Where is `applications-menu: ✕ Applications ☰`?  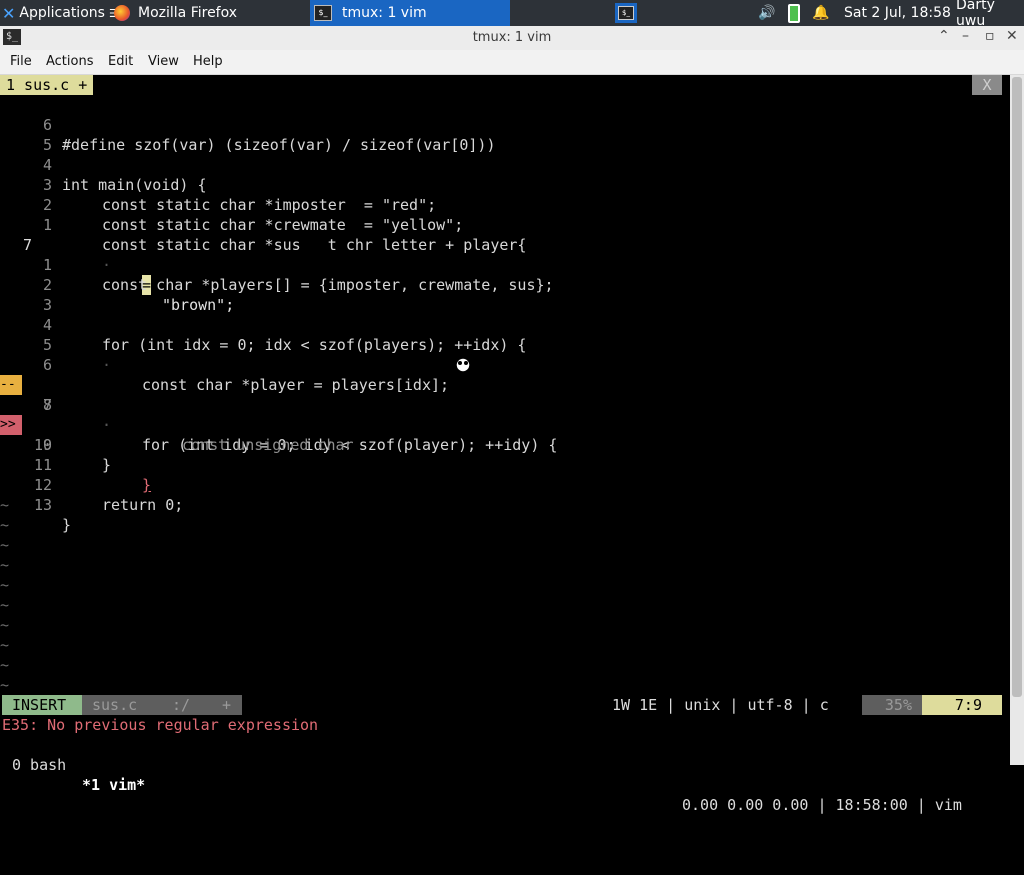 applications-menu: ✕ Applications ☰ is located at coordinates (60, 13).